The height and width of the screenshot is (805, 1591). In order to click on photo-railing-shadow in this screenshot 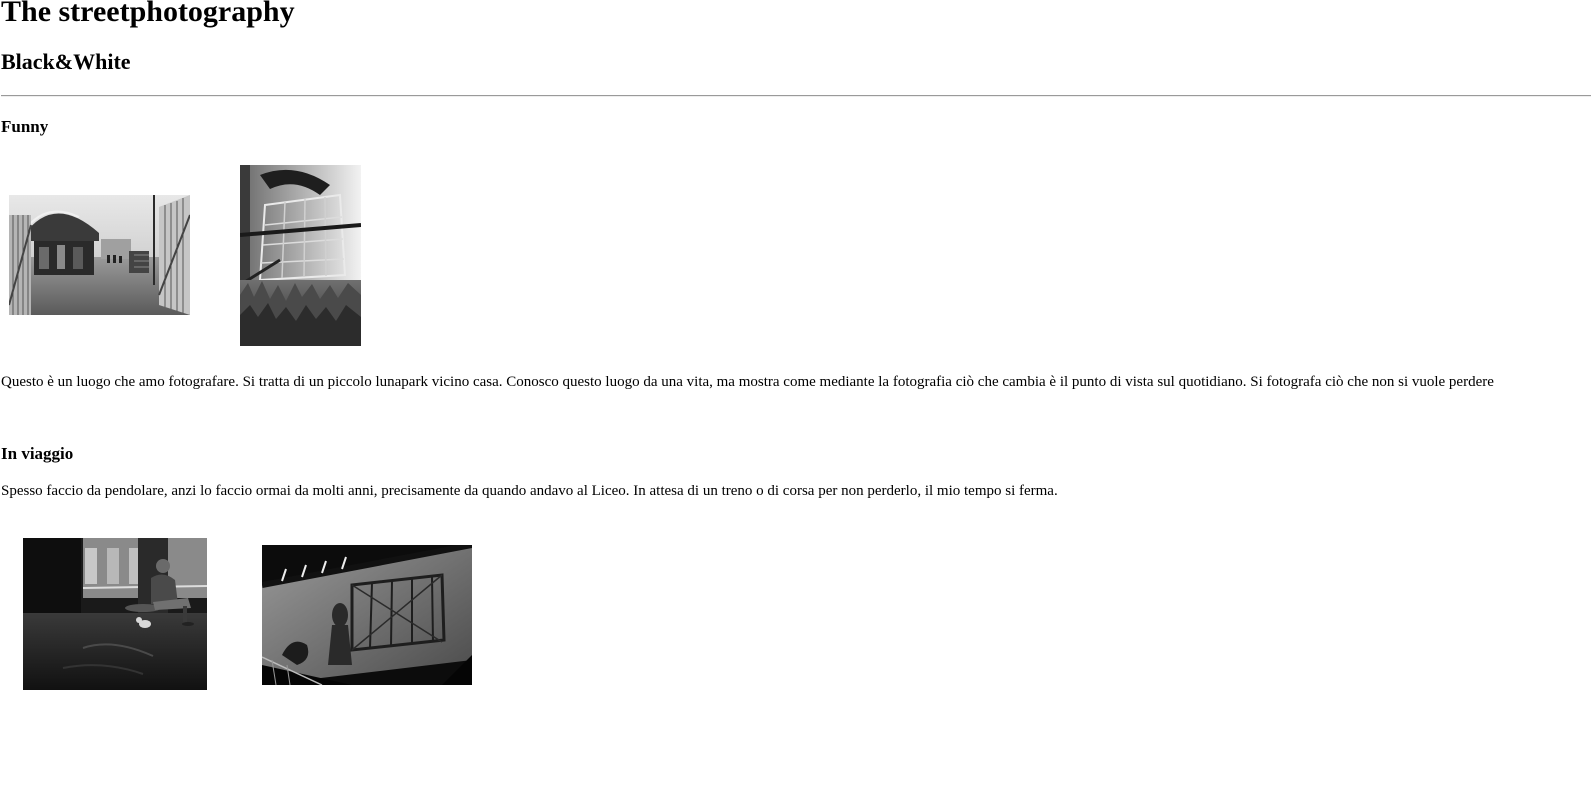, I will do `click(367, 615)`.